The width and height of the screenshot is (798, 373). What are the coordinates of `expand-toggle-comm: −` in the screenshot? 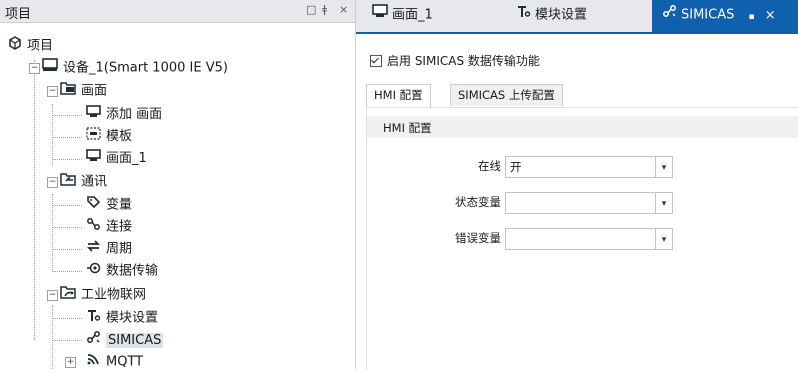 It's located at (52, 182).